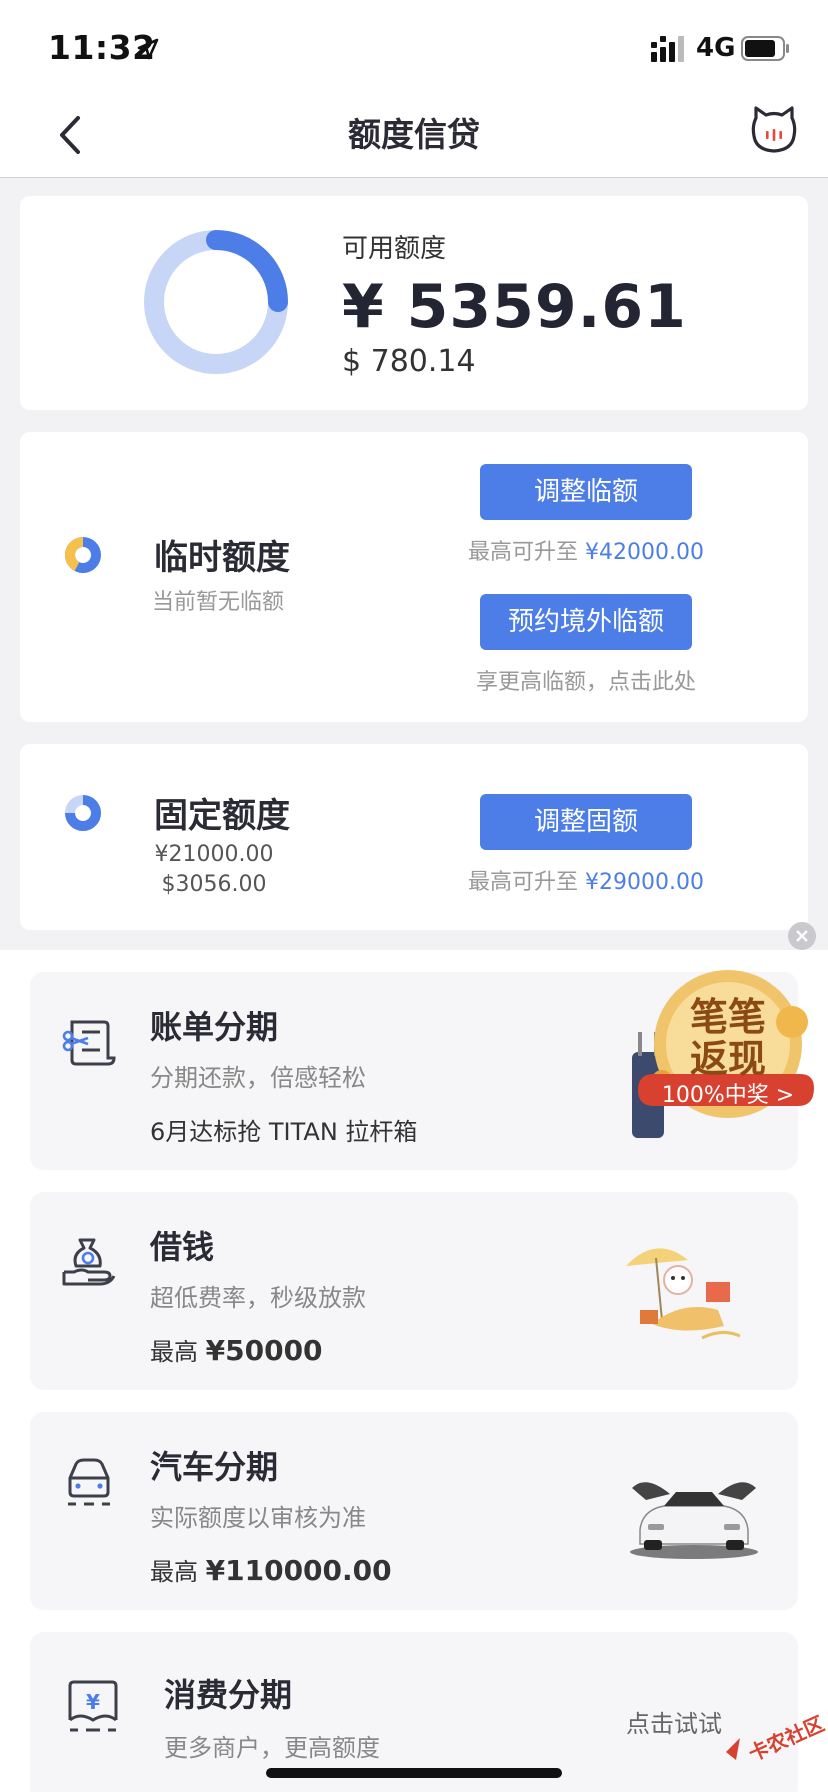 This screenshot has width=828, height=1792. Describe the element at coordinates (414, 1511) in the screenshot. I see `product-car-installment: 汽车分期 实际额度以审核为准 最高 ¥110000.00` at that location.